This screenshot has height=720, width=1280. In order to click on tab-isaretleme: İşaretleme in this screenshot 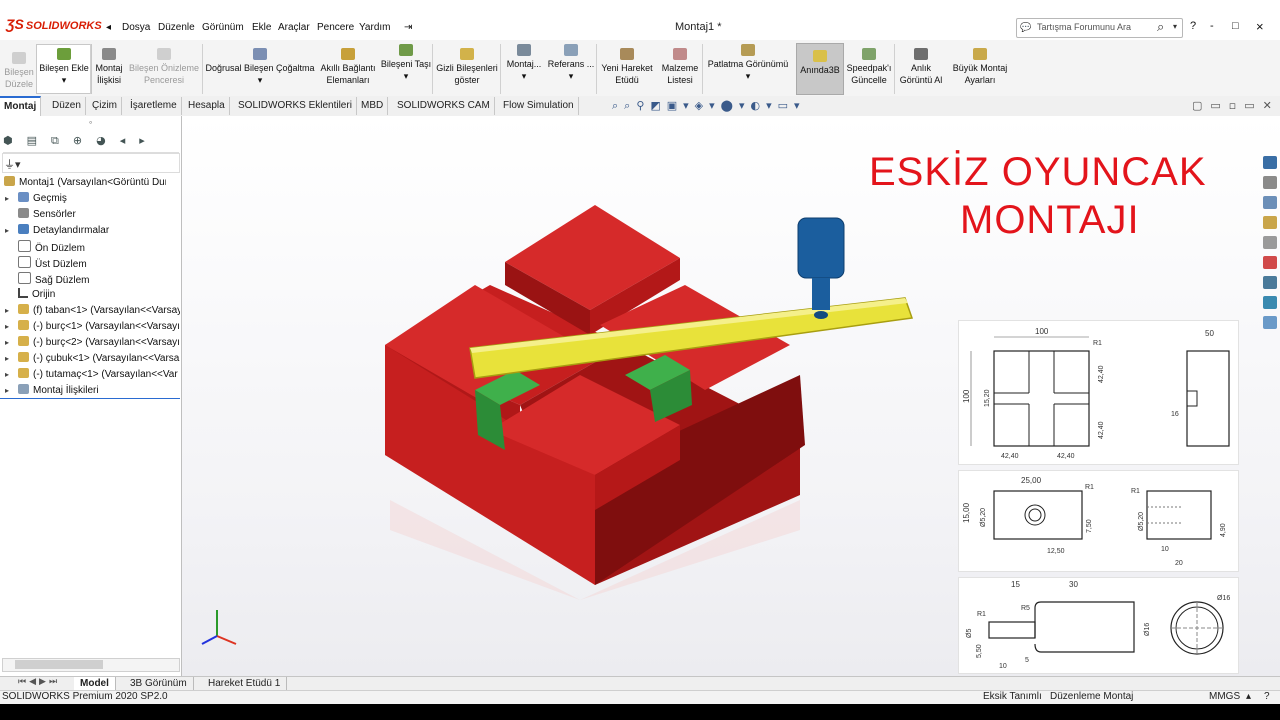, I will do `click(154, 106)`.